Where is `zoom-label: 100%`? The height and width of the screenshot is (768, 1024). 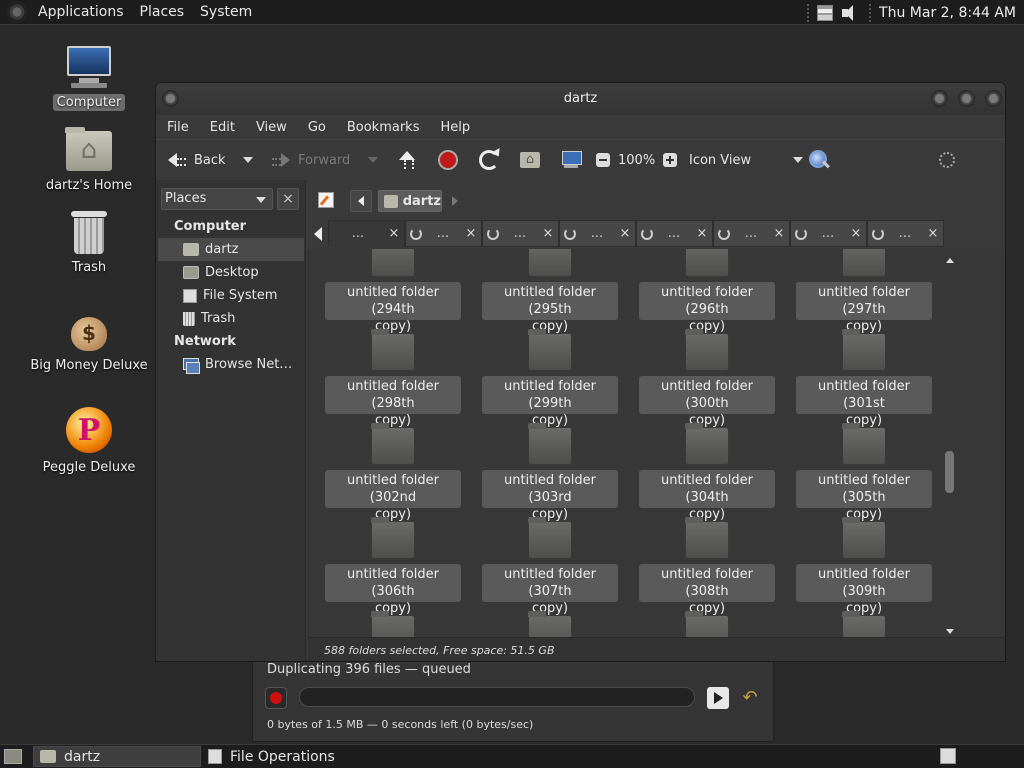 zoom-label: 100% is located at coordinates (637, 160).